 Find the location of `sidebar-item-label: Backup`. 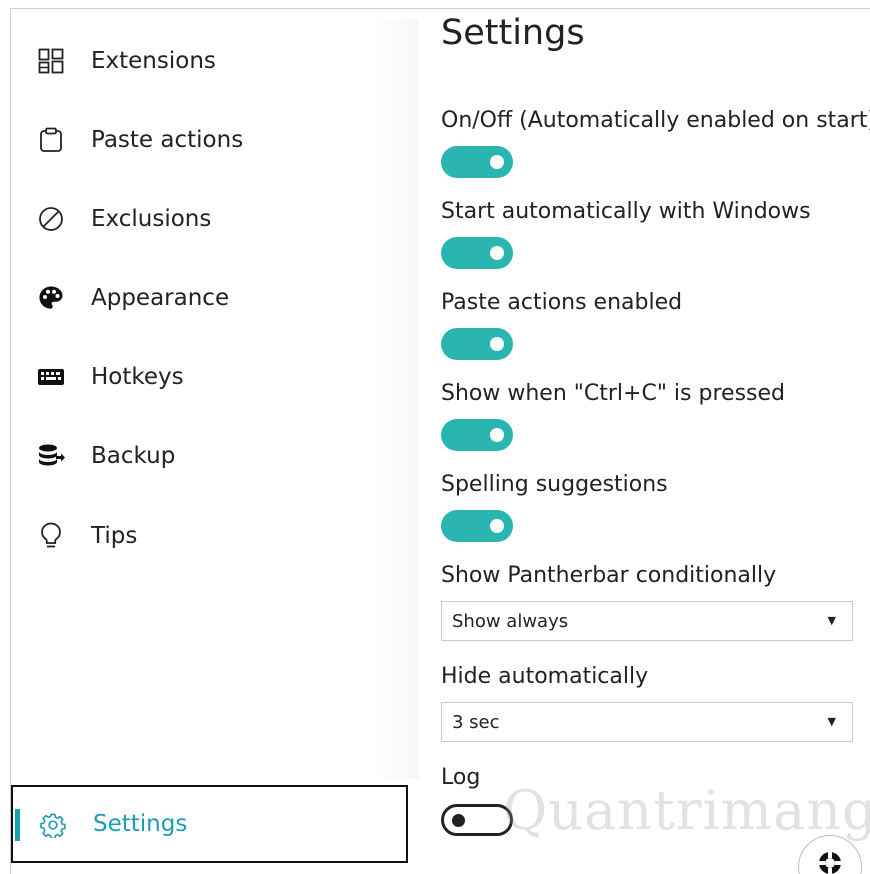

sidebar-item-label: Backup is located at coordinates (133, 456).